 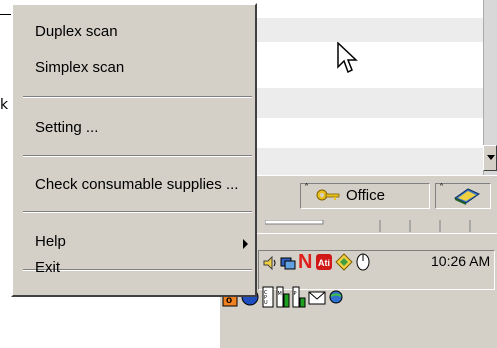 I want to click on mouse-icon, so click(x=363, y=261).